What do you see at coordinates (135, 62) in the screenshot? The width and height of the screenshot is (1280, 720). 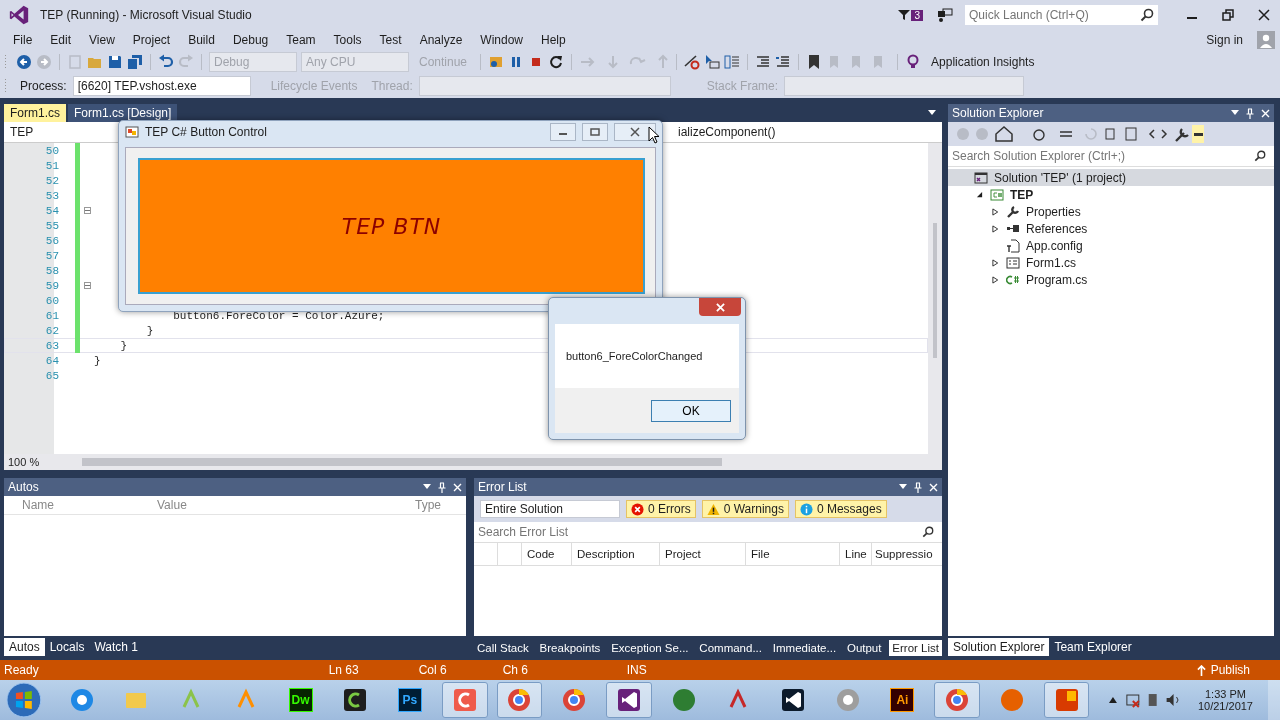 I see `save-all-icon` at bounding box center [135, 62].